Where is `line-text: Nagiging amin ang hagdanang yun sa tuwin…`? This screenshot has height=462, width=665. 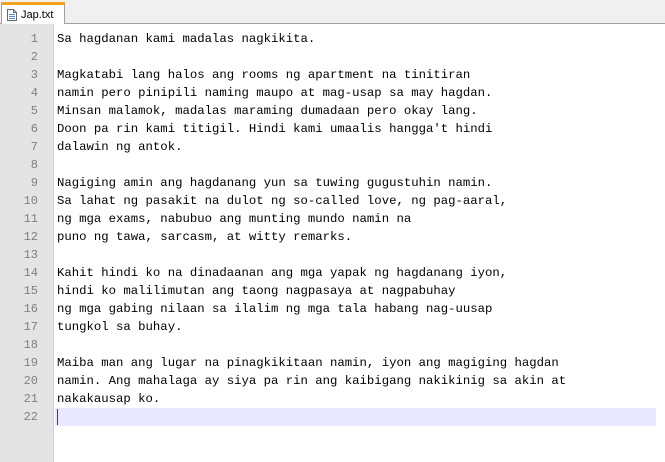
line-text: Nagiging amin ang hagdanang yun sa tuwin… is located at coordinates (275, 183).